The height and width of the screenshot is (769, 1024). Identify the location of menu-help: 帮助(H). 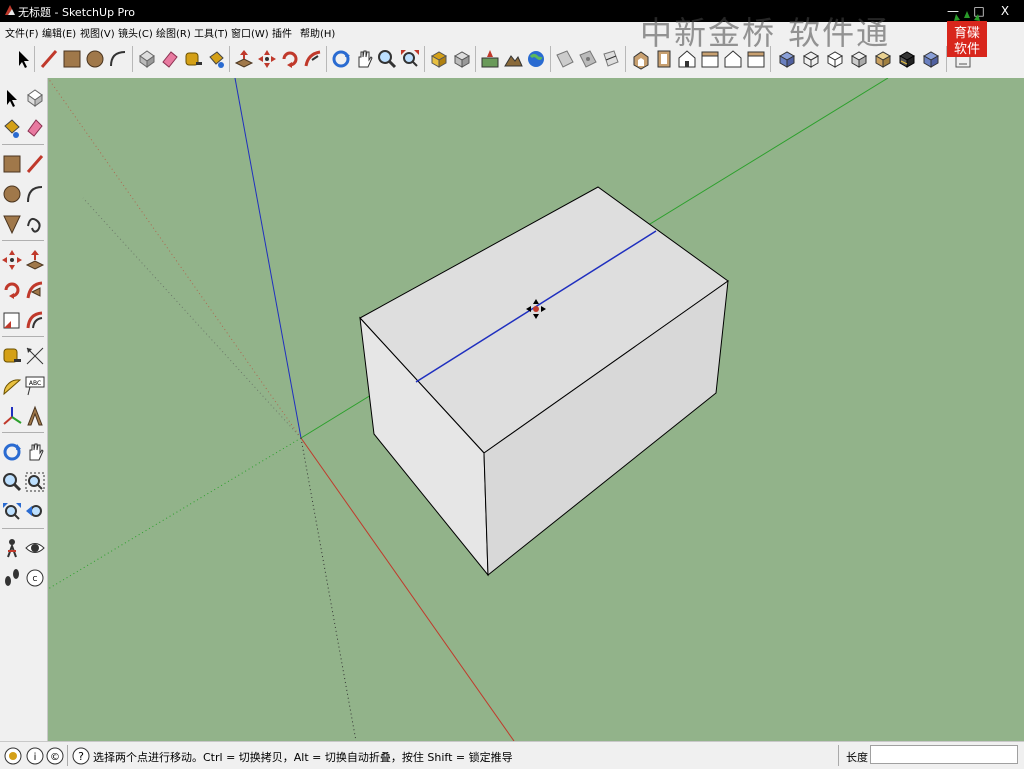
(317, 32).